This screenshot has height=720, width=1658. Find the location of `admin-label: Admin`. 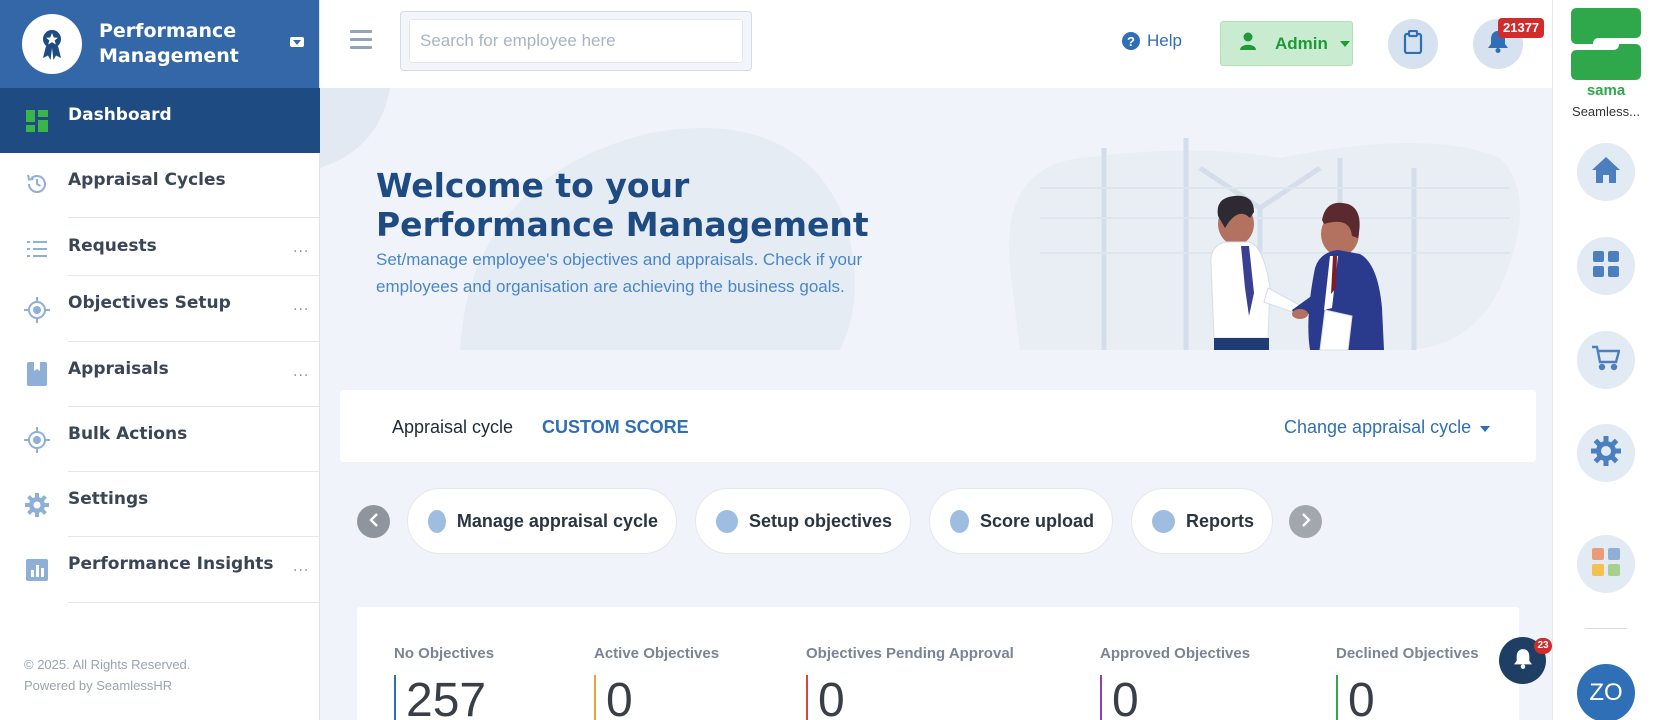

admin-label: Admin is located at coordinates (1301, 43).